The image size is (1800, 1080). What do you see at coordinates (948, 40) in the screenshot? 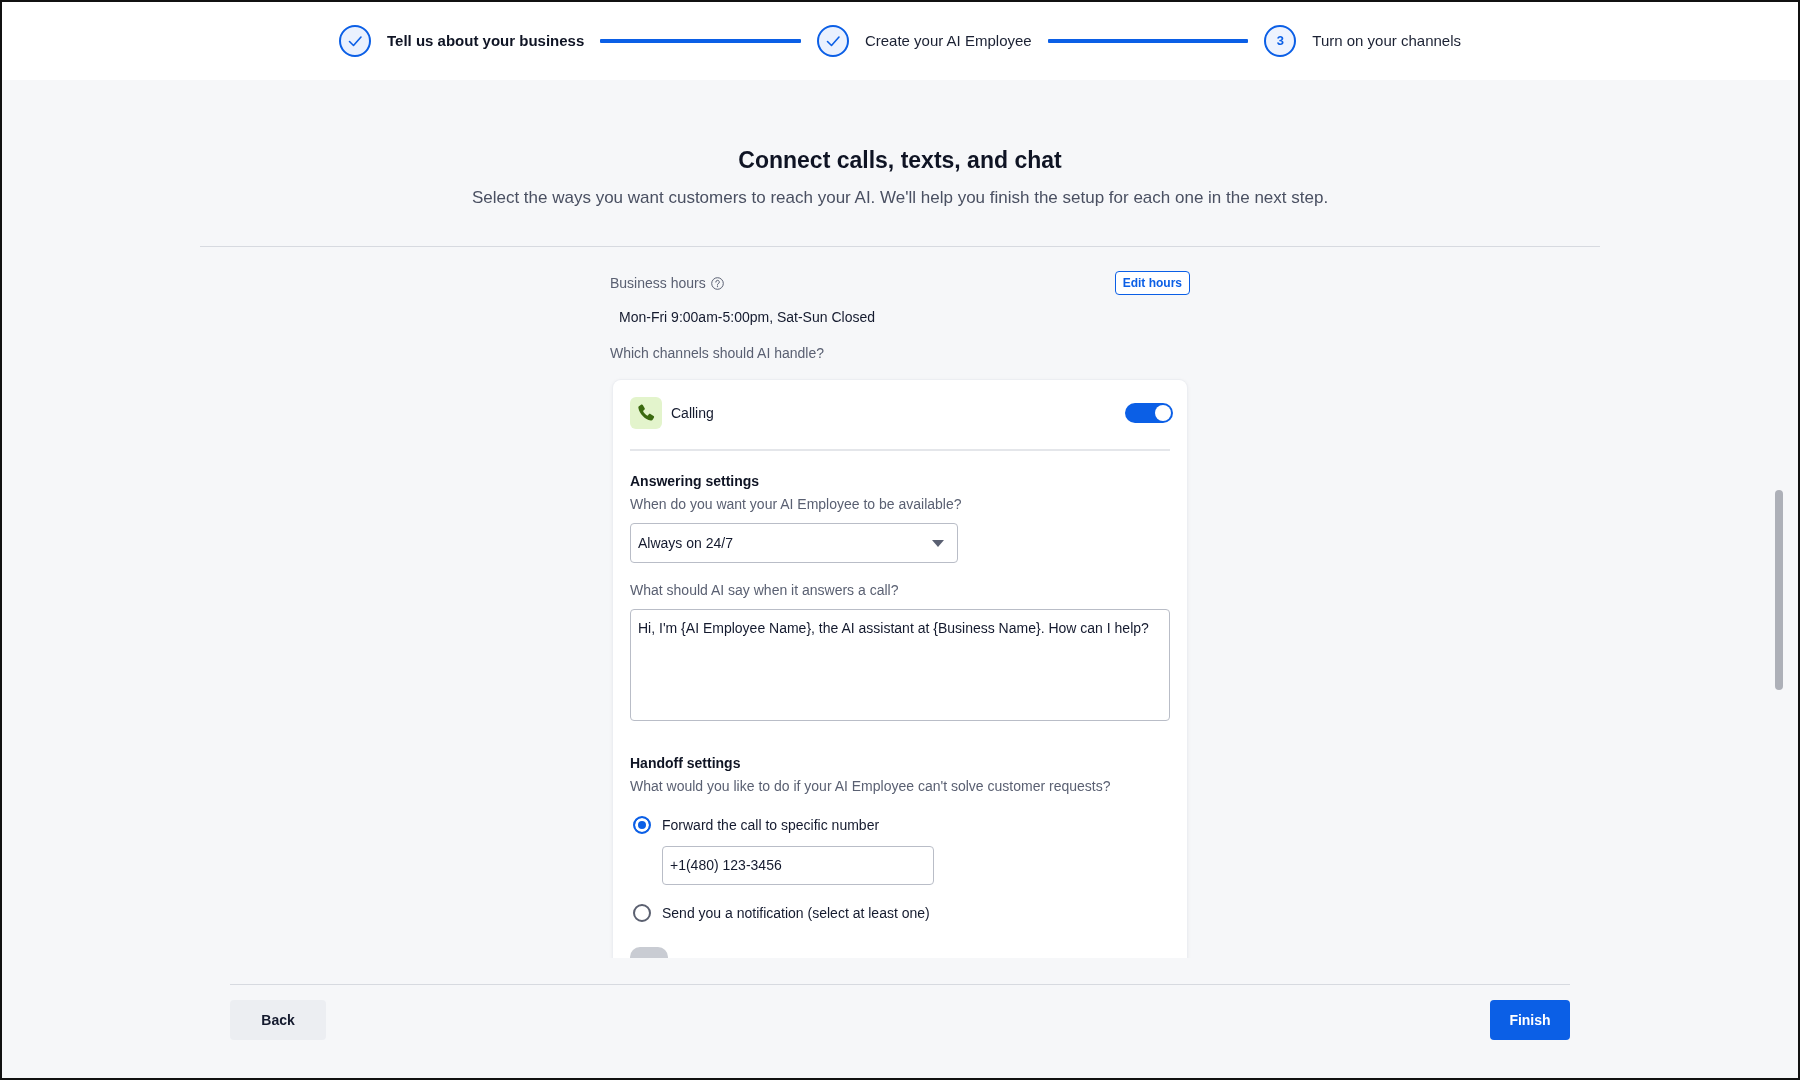
I see `step-label: Create your AI Employee` at bounding box center [948, 40].